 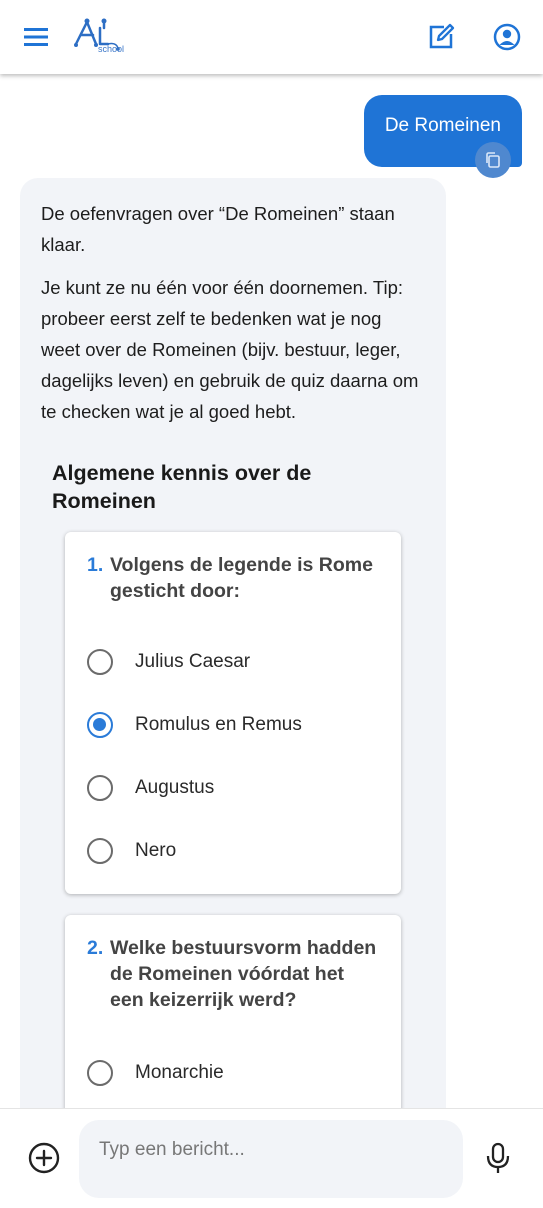 What do you see at coordinates (218, 724) in the screenshot?
I see `answer-label: Romulus en Remus` at bounding box center [218, 724].